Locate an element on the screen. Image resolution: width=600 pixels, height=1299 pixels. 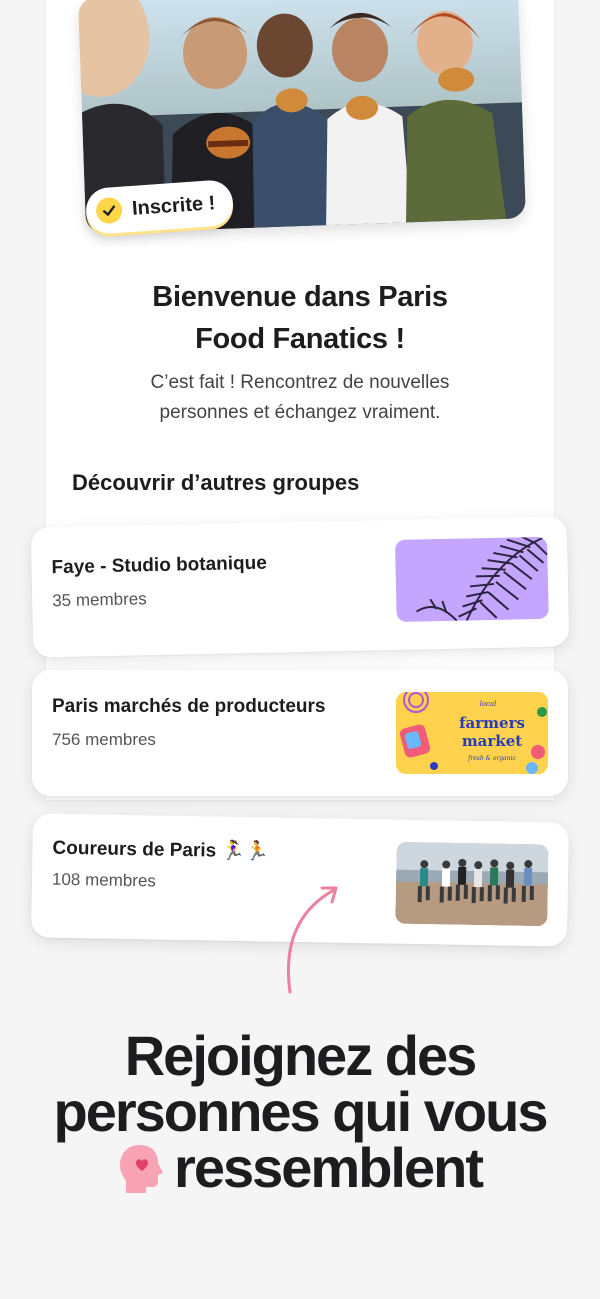
headline-line1: Rejoignez des is located at coordinates (301, 1055).